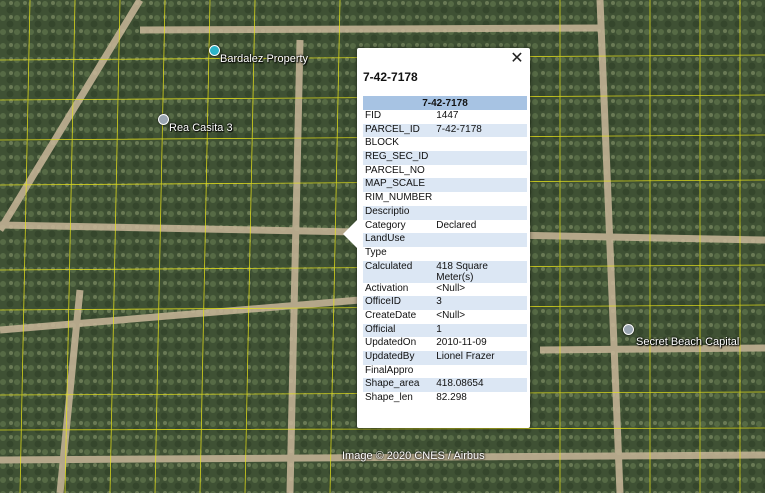  I want to click on attribute-key: Shape_len, so click(389, 398).